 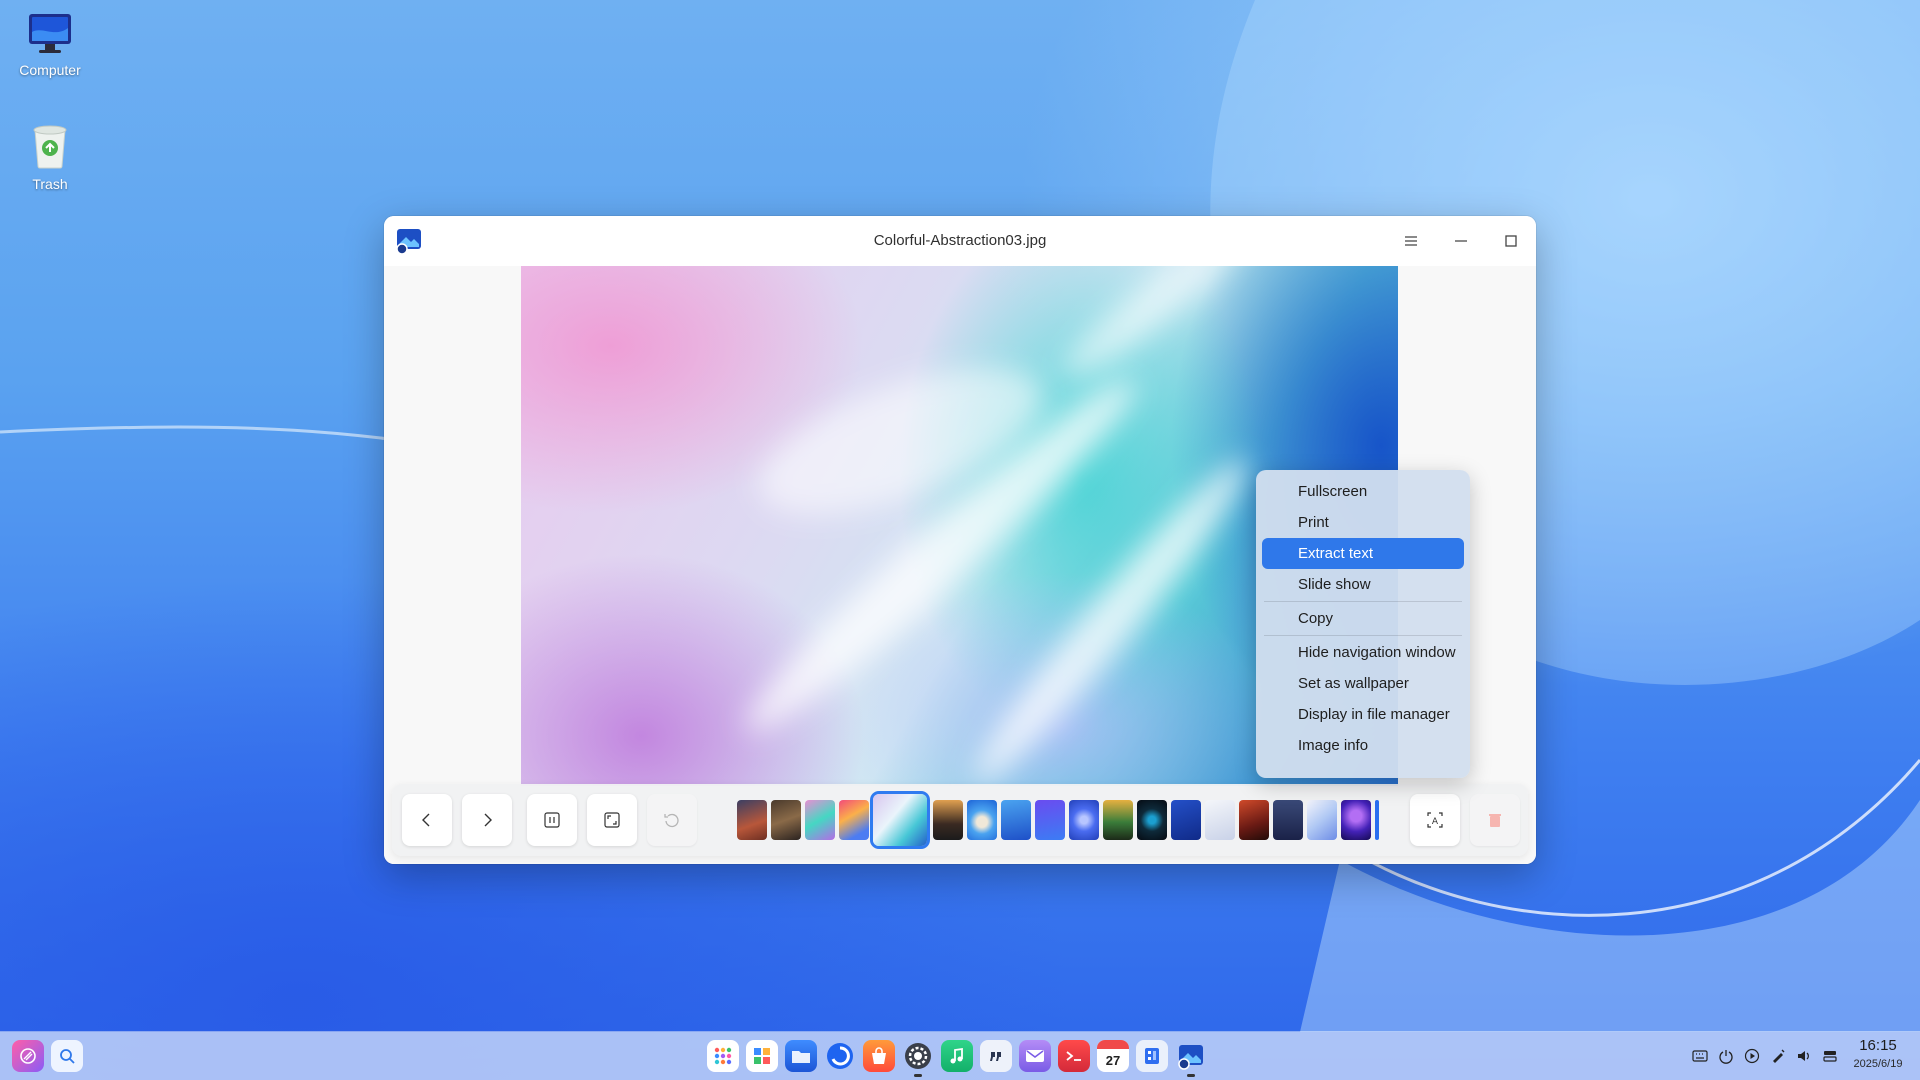 I want to click on pen-tray, so click(x=1778, y=1056).